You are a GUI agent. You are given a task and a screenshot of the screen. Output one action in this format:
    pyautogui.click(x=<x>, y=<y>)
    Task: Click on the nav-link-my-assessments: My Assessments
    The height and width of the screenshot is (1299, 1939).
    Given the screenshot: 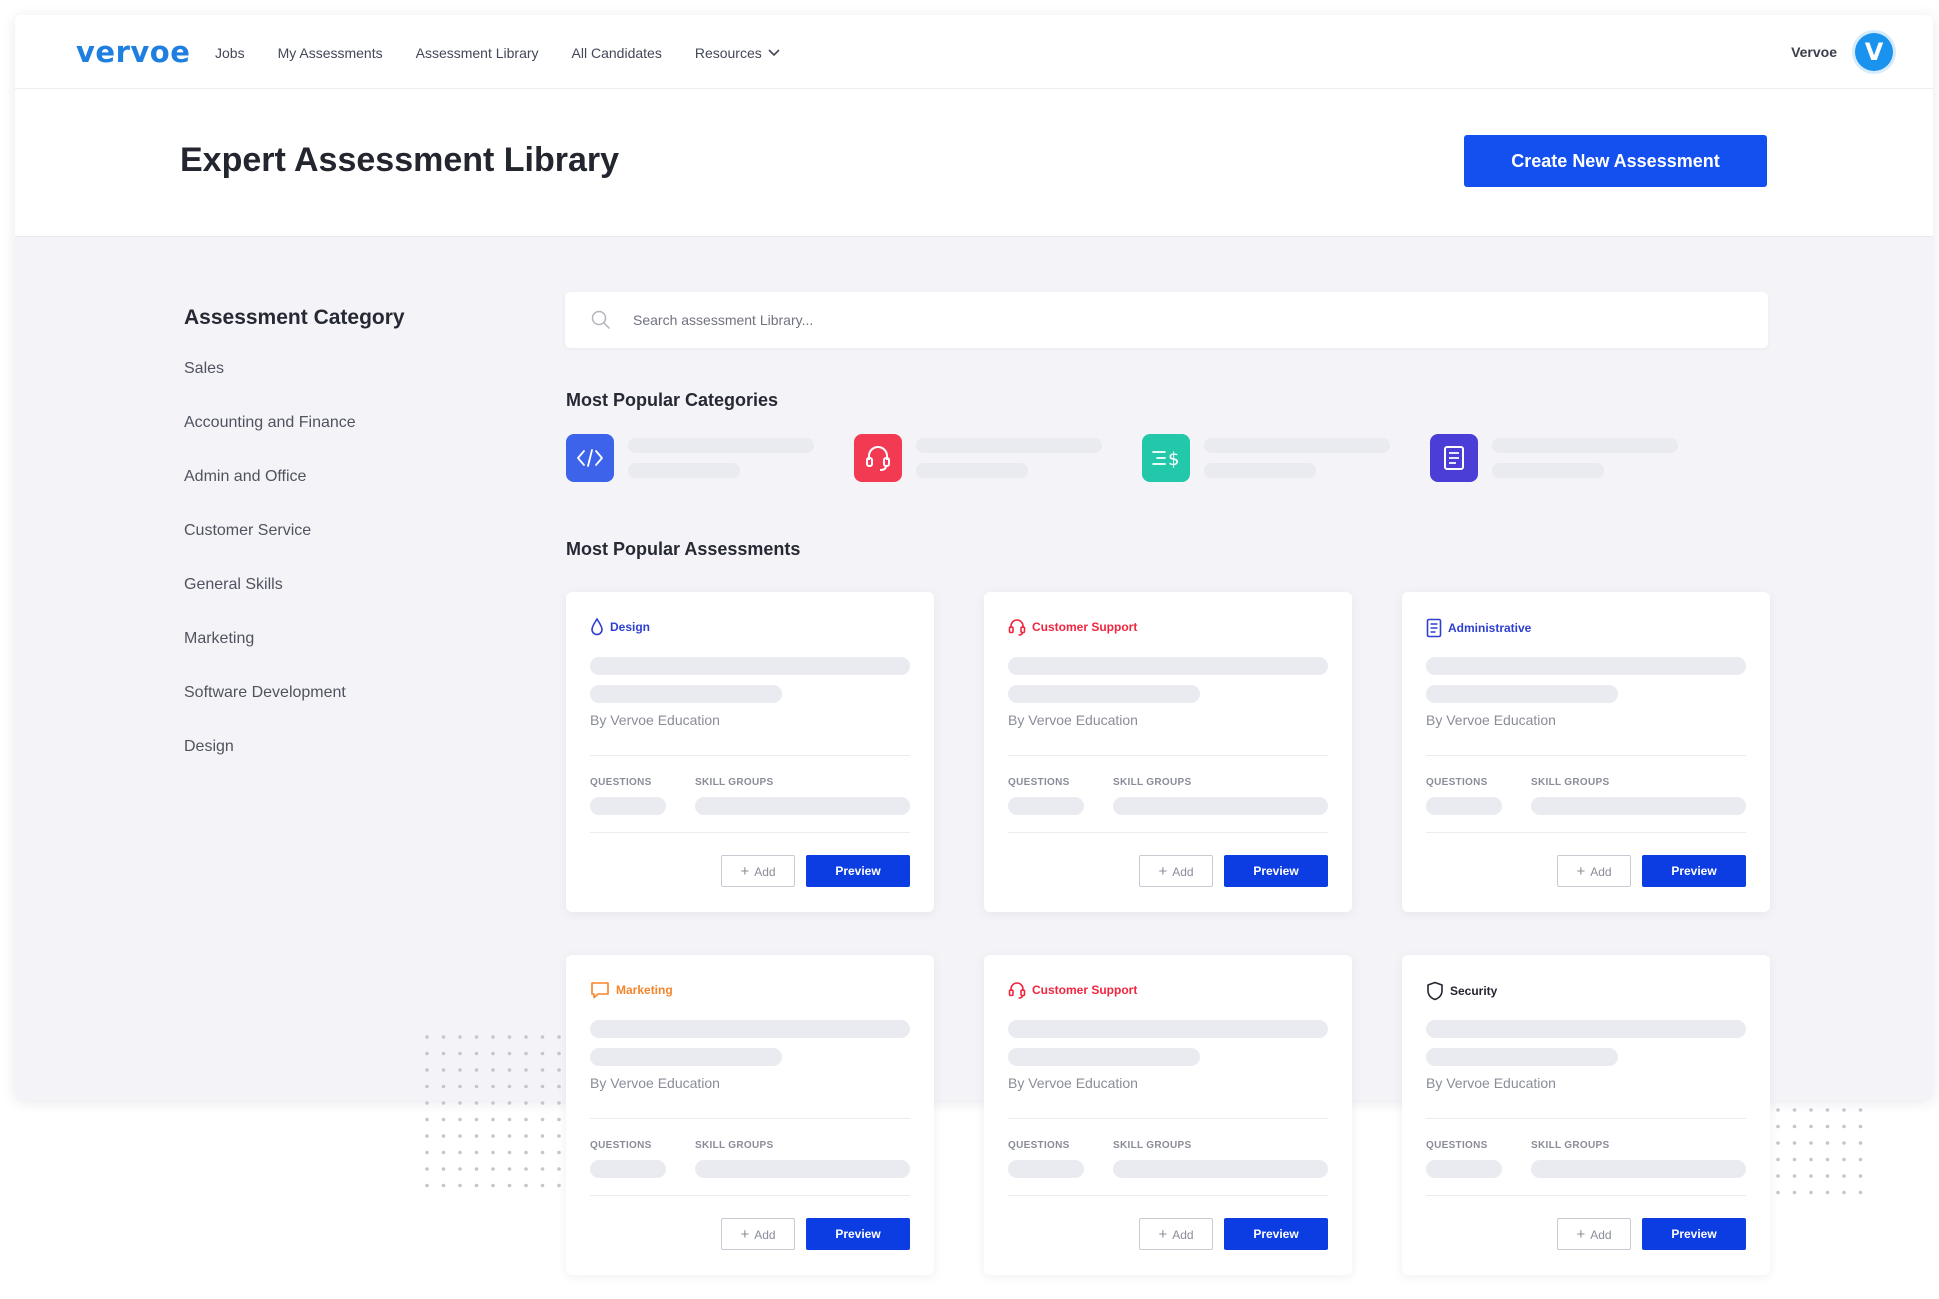 What is the action you would take?
    pyautogui.click(x=330, y=53)
    